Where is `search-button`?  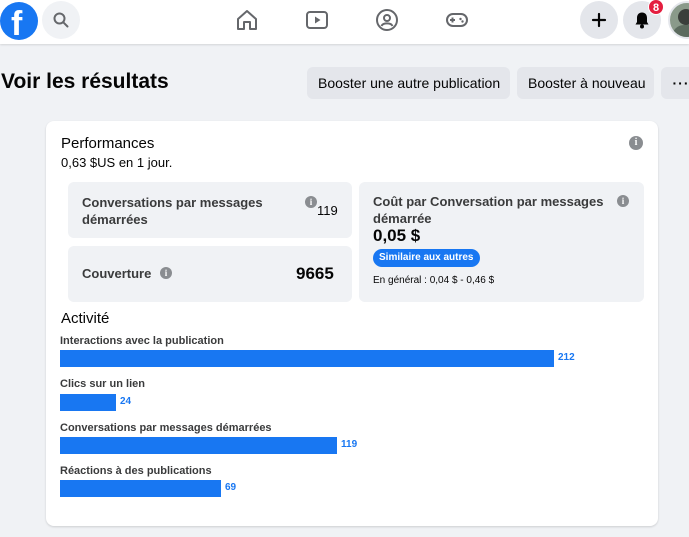
search-button is located at coordinates (61, 20).